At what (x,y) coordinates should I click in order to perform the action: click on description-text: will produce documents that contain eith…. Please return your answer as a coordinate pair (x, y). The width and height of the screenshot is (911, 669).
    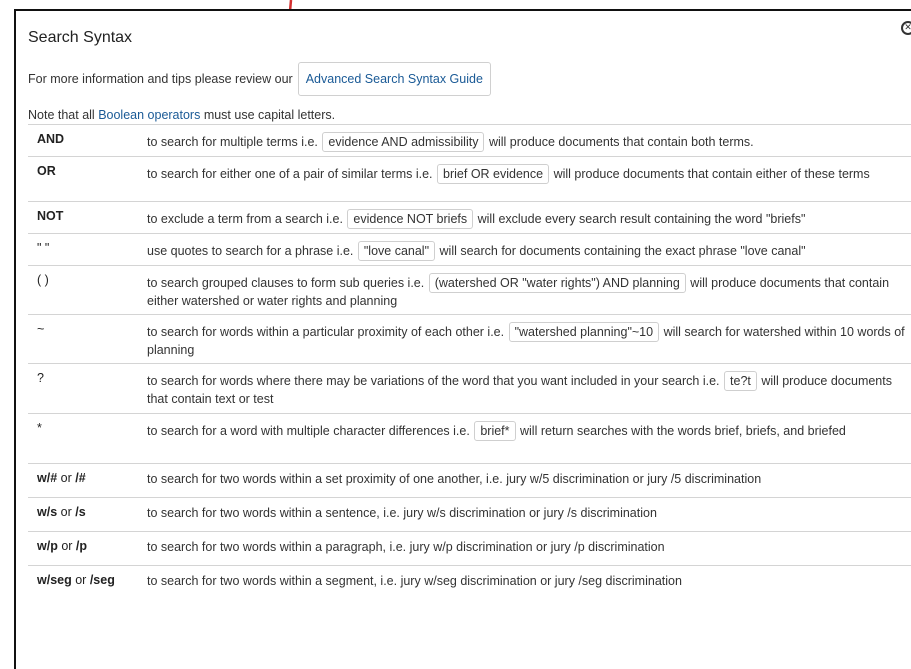
    Looking at the image, I should click on (711, 174).